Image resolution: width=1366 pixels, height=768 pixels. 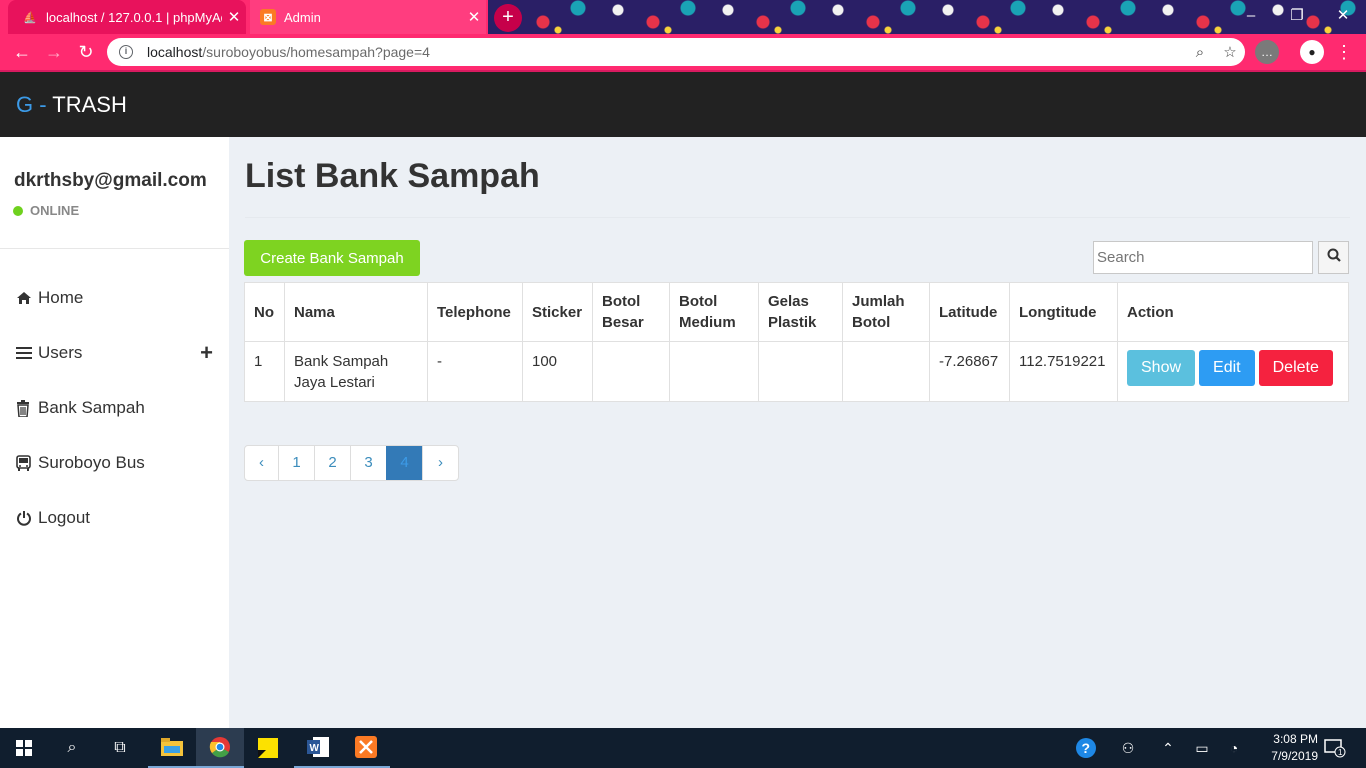 I want to click on search-button, so click(x=1333, y=257).